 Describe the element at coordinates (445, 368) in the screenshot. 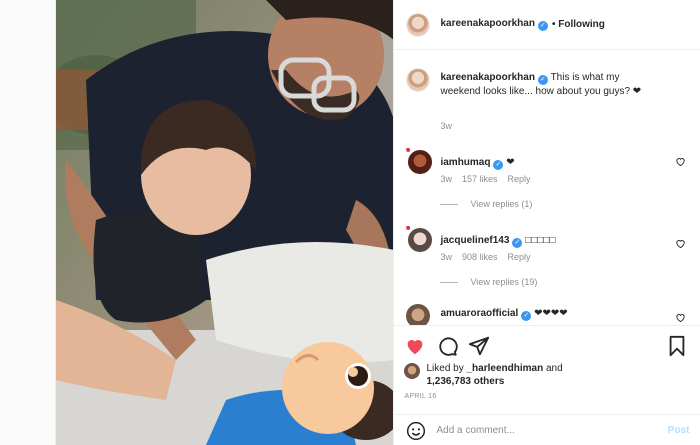

I see `liked-by-label: Liked by` at that location.